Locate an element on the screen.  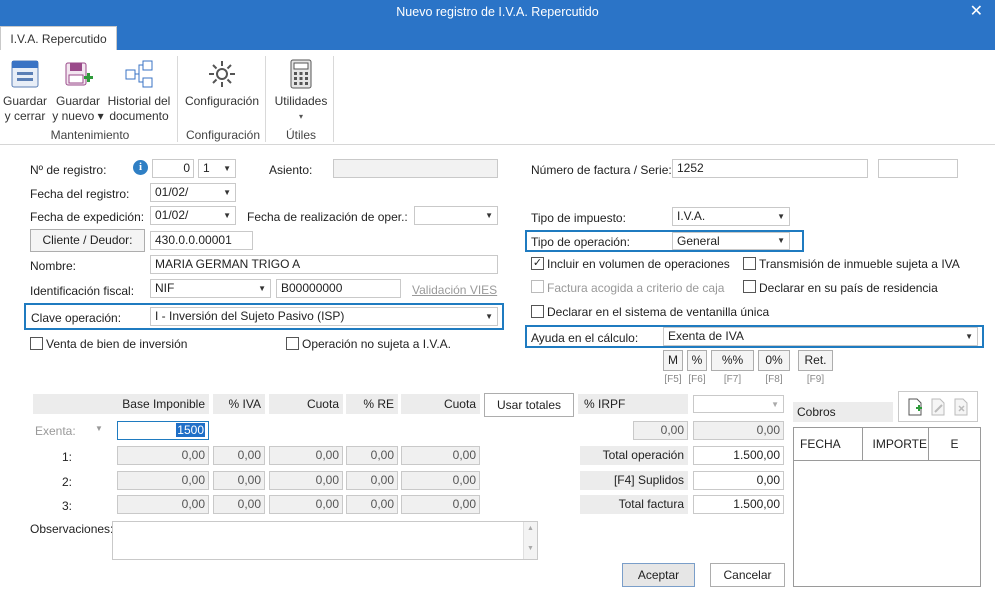
exenta-base-input: 1500 is located at coordinates (163, 430).